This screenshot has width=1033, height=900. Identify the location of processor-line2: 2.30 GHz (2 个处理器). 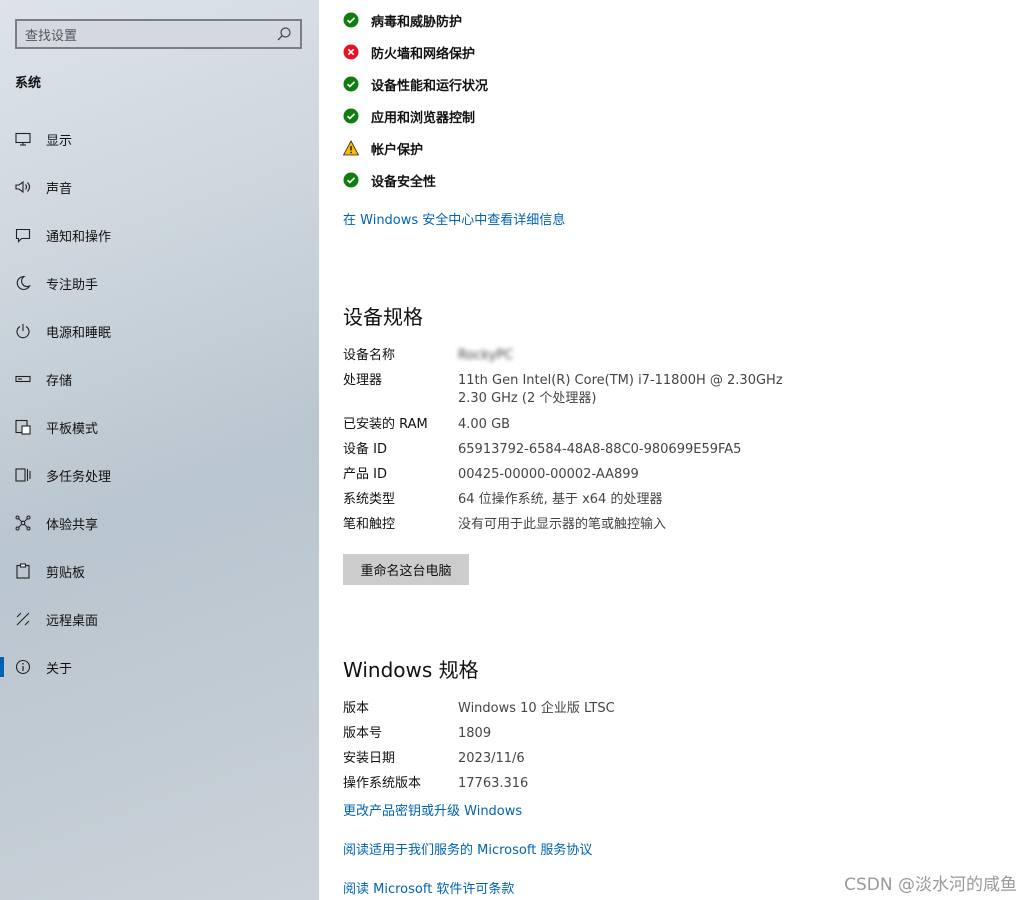
(527, 398).